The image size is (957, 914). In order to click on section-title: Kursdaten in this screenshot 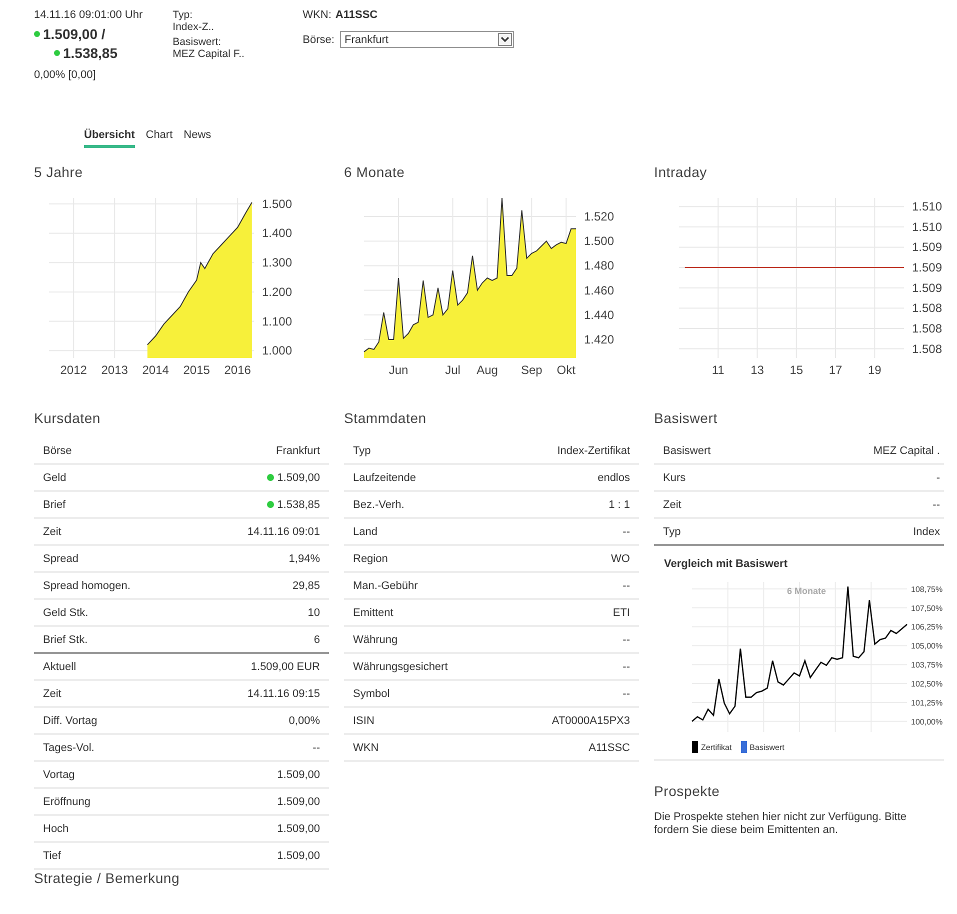, I will do `click(68, 418)`.